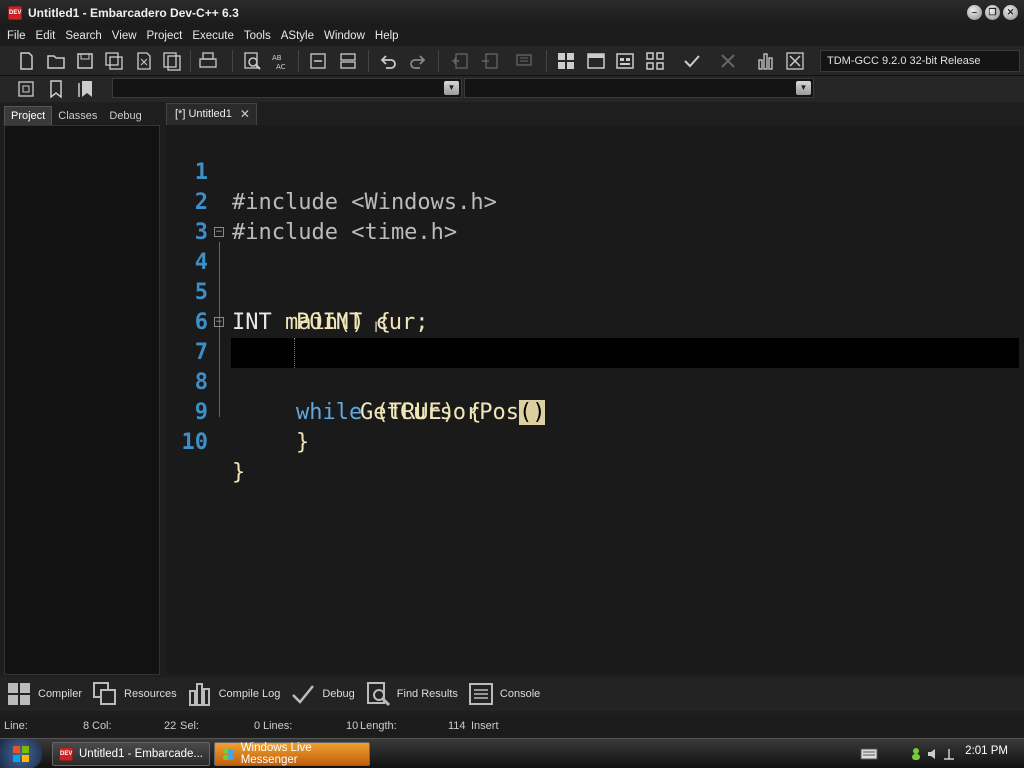 The image size is (1024, 768). Describe the element at coordinates (974, 12) in the screenshot. I see `minimize-button: –` at that location.